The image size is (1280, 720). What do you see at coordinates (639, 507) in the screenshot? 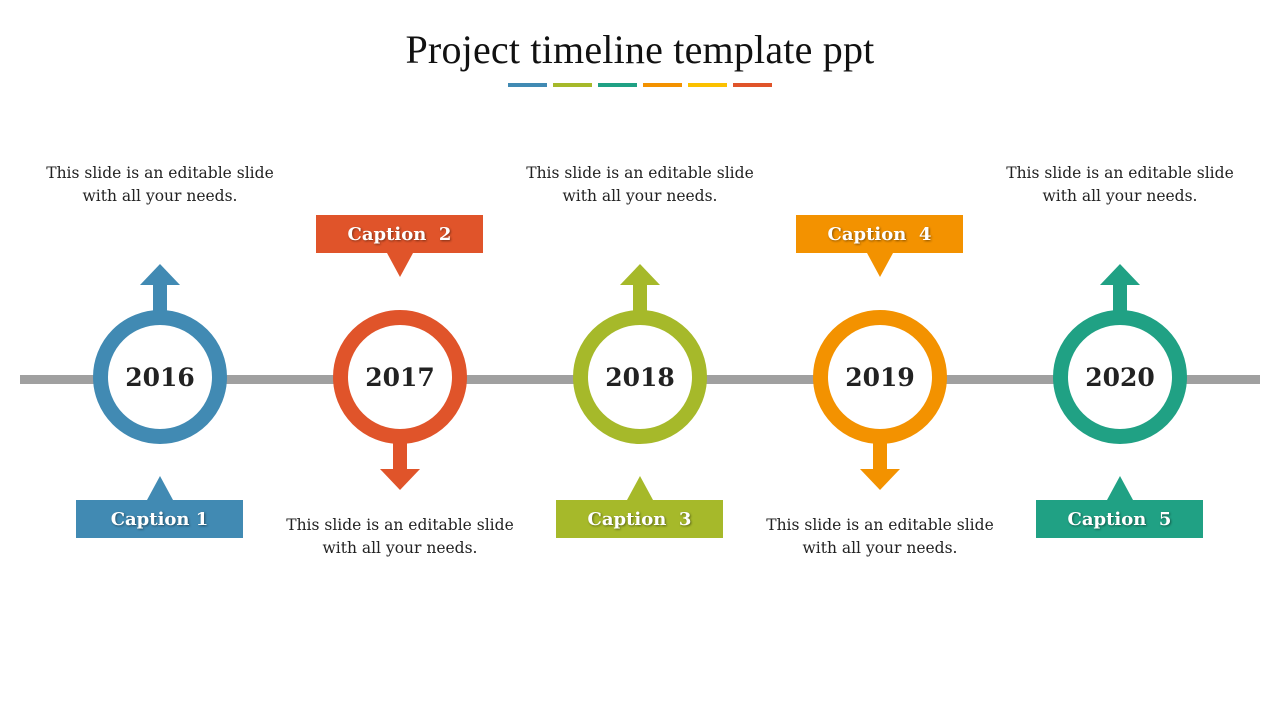
I see `caption-box: Caption 3` at bounding box center [639, 507].